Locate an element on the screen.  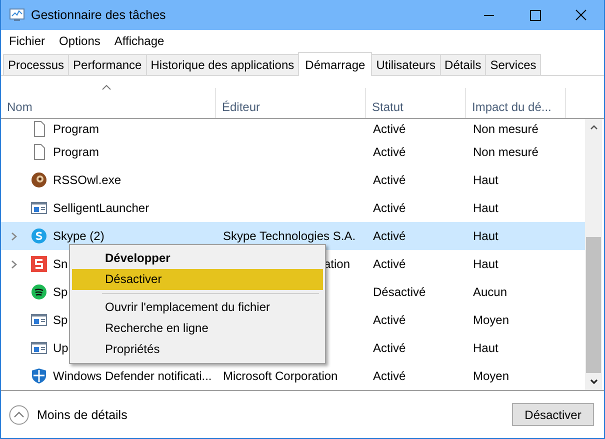
row-name: Skype (2) is located at coordinates (78, 236).